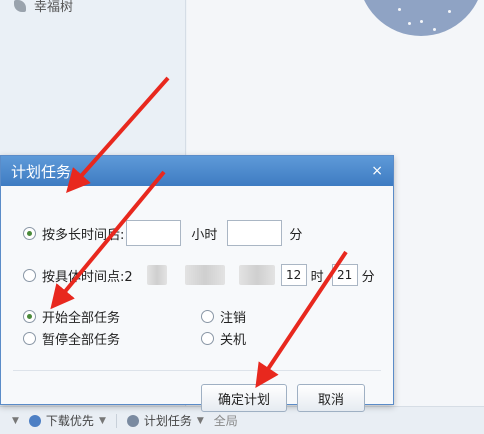  I want to click on logout-radio, so click(207, 316).